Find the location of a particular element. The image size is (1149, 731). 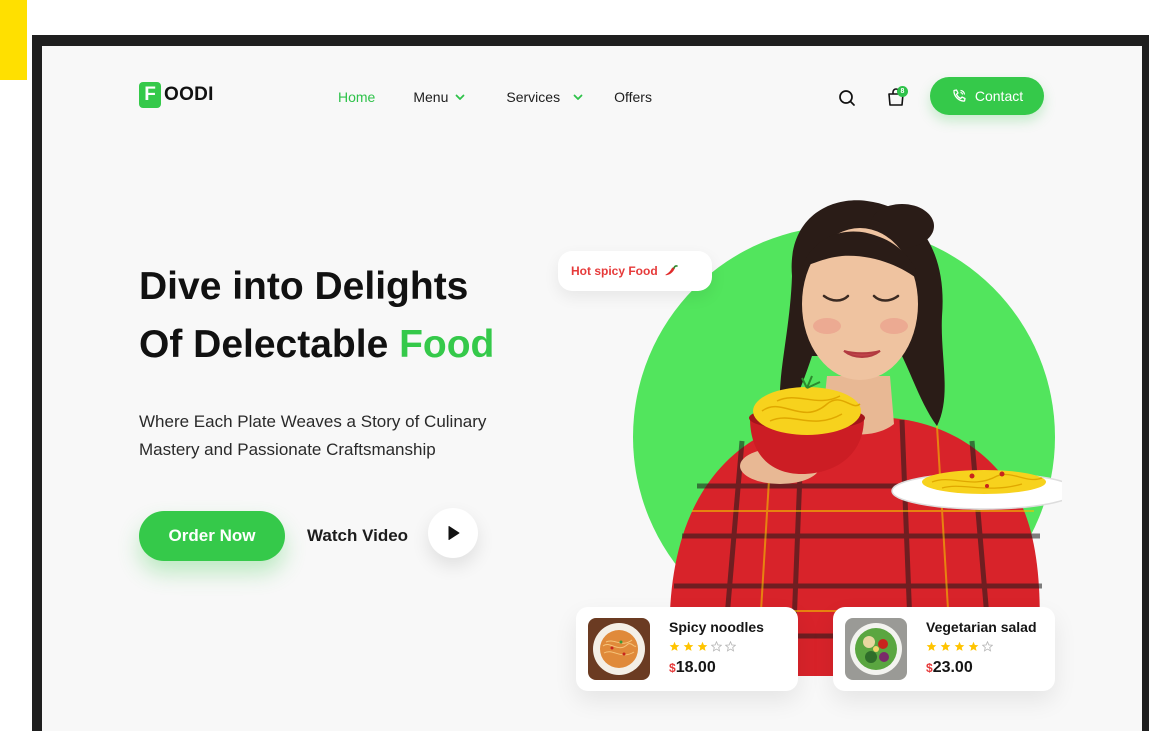

price-value: 23.00 is located at coordinates (952, 667).